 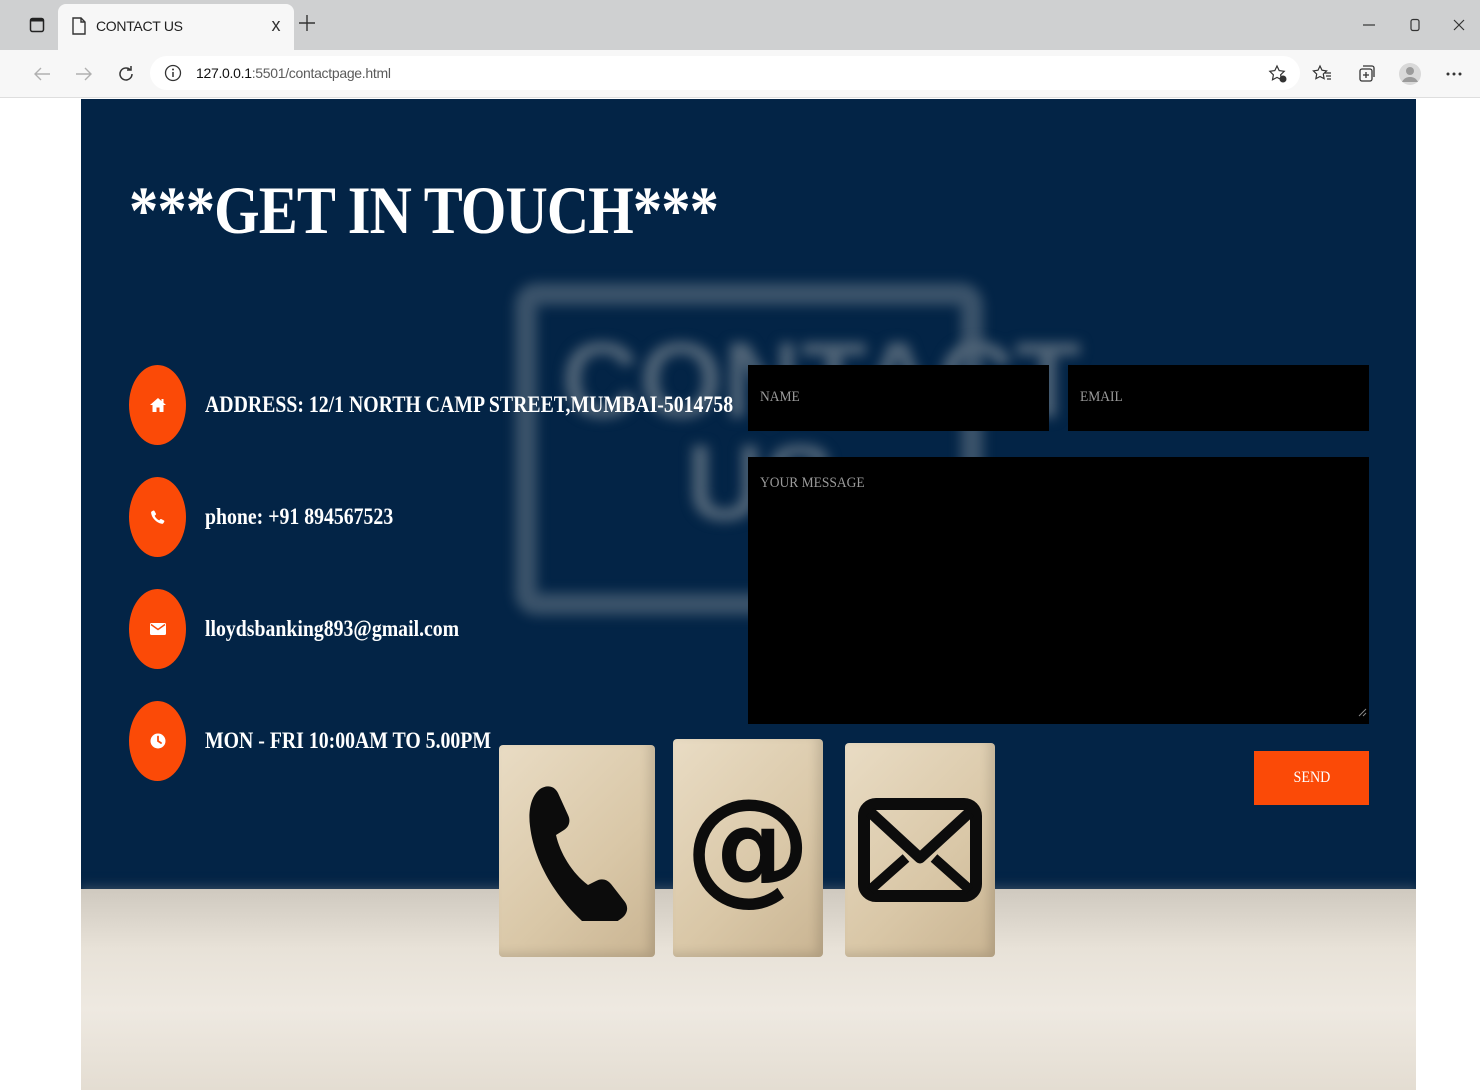 I want to click on browser-tab: CONTACT US x, so click(x=176, y=27).